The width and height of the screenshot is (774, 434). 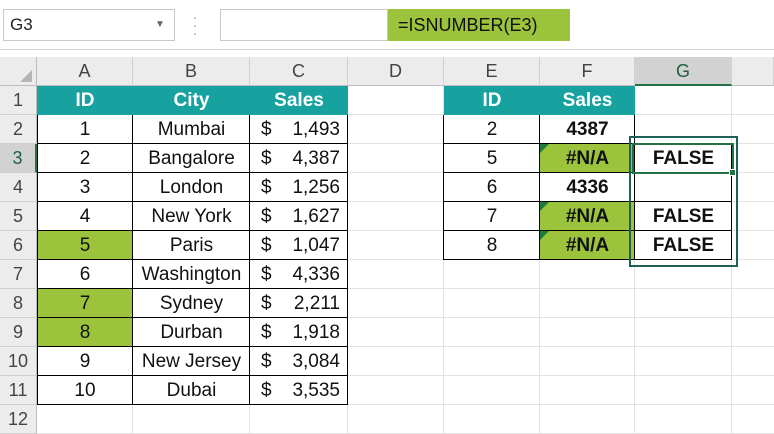 I want to click on sales-amount: 1,918, so click(x=316, y=332).